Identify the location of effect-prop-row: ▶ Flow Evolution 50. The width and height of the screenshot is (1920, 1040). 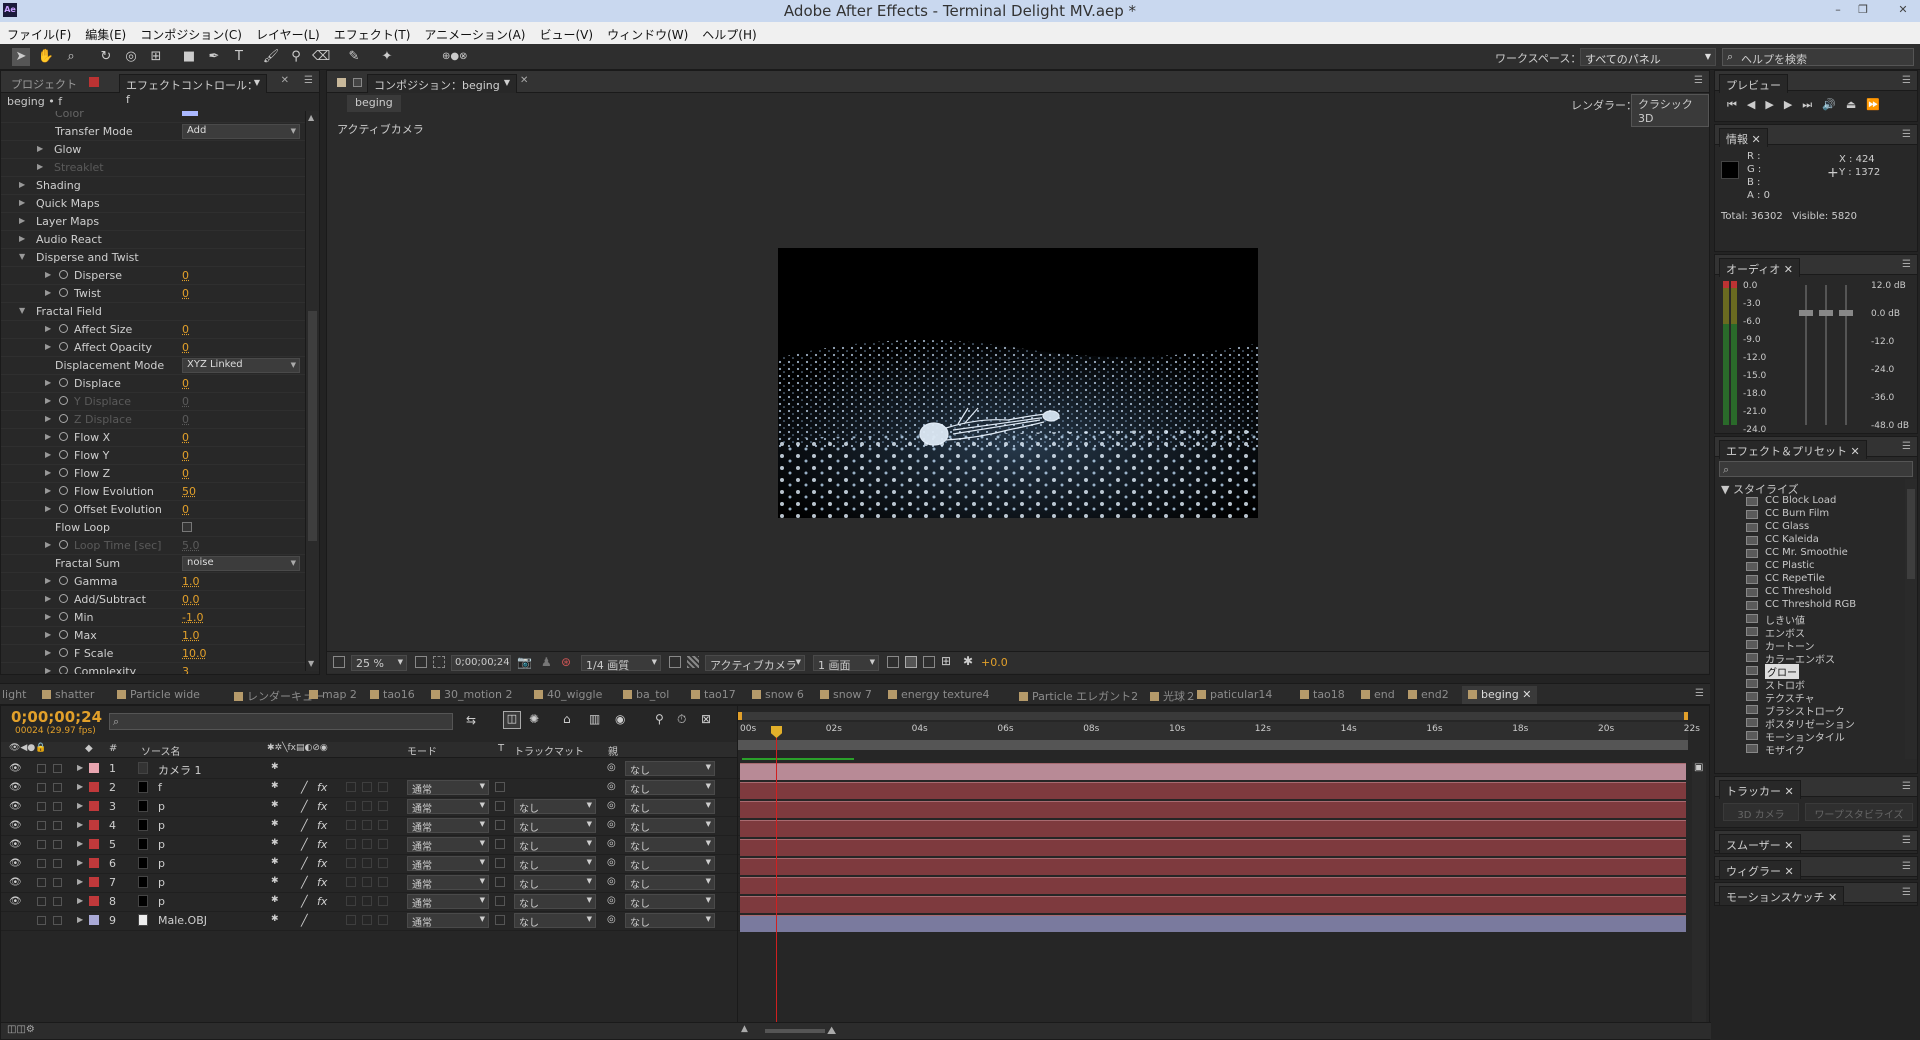
(153, 492).